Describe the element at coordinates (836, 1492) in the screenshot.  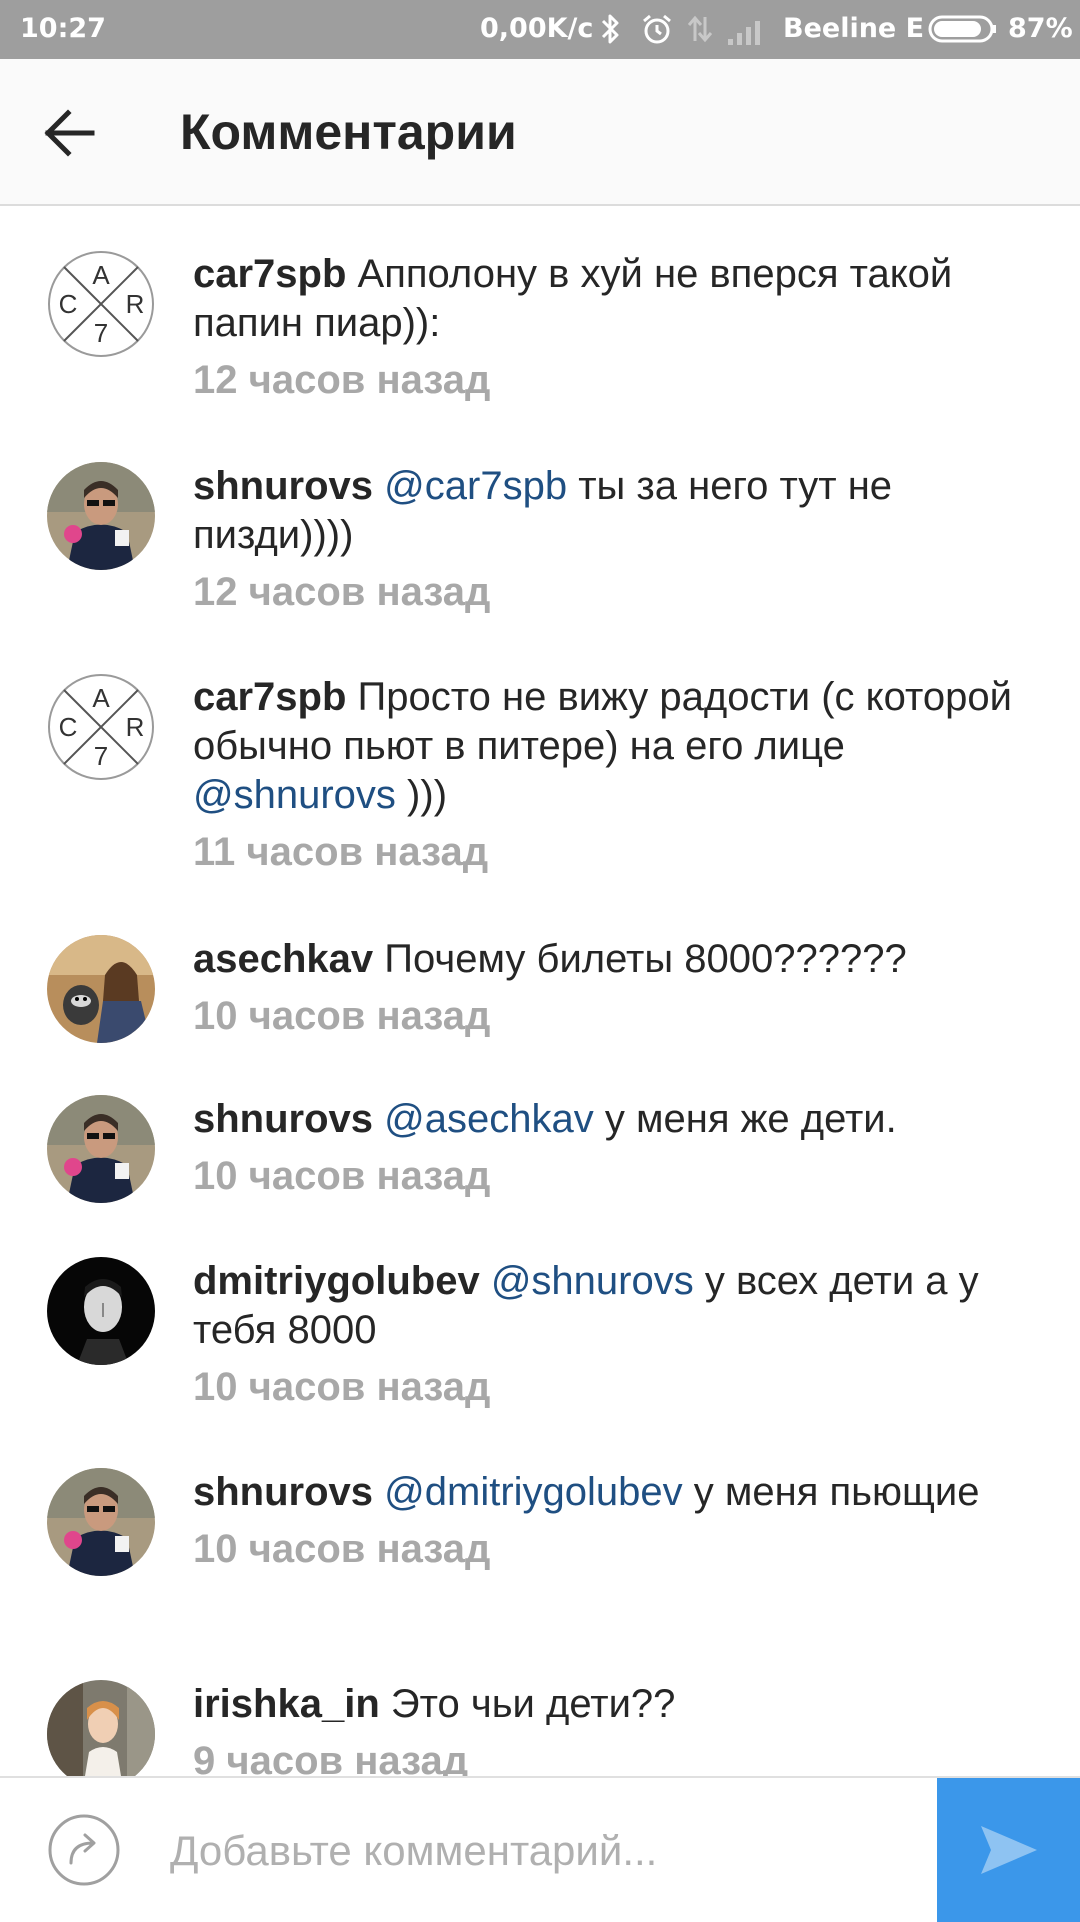
I see `comment-text: у меня пьющие` at that location.